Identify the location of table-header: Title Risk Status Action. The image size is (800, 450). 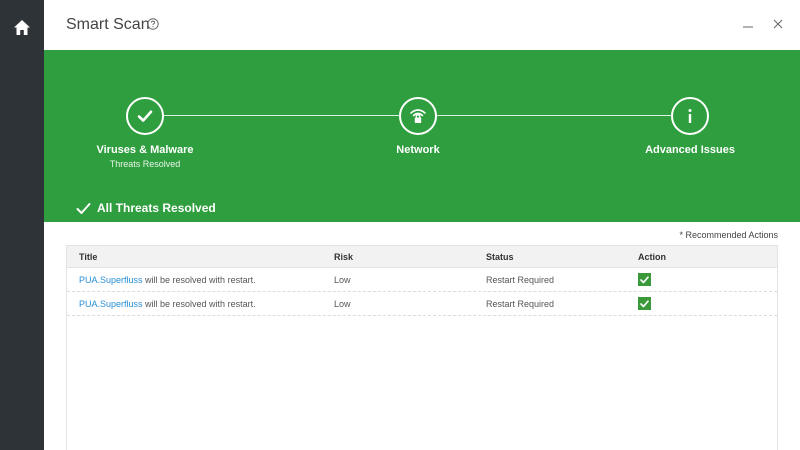
(422, 257).